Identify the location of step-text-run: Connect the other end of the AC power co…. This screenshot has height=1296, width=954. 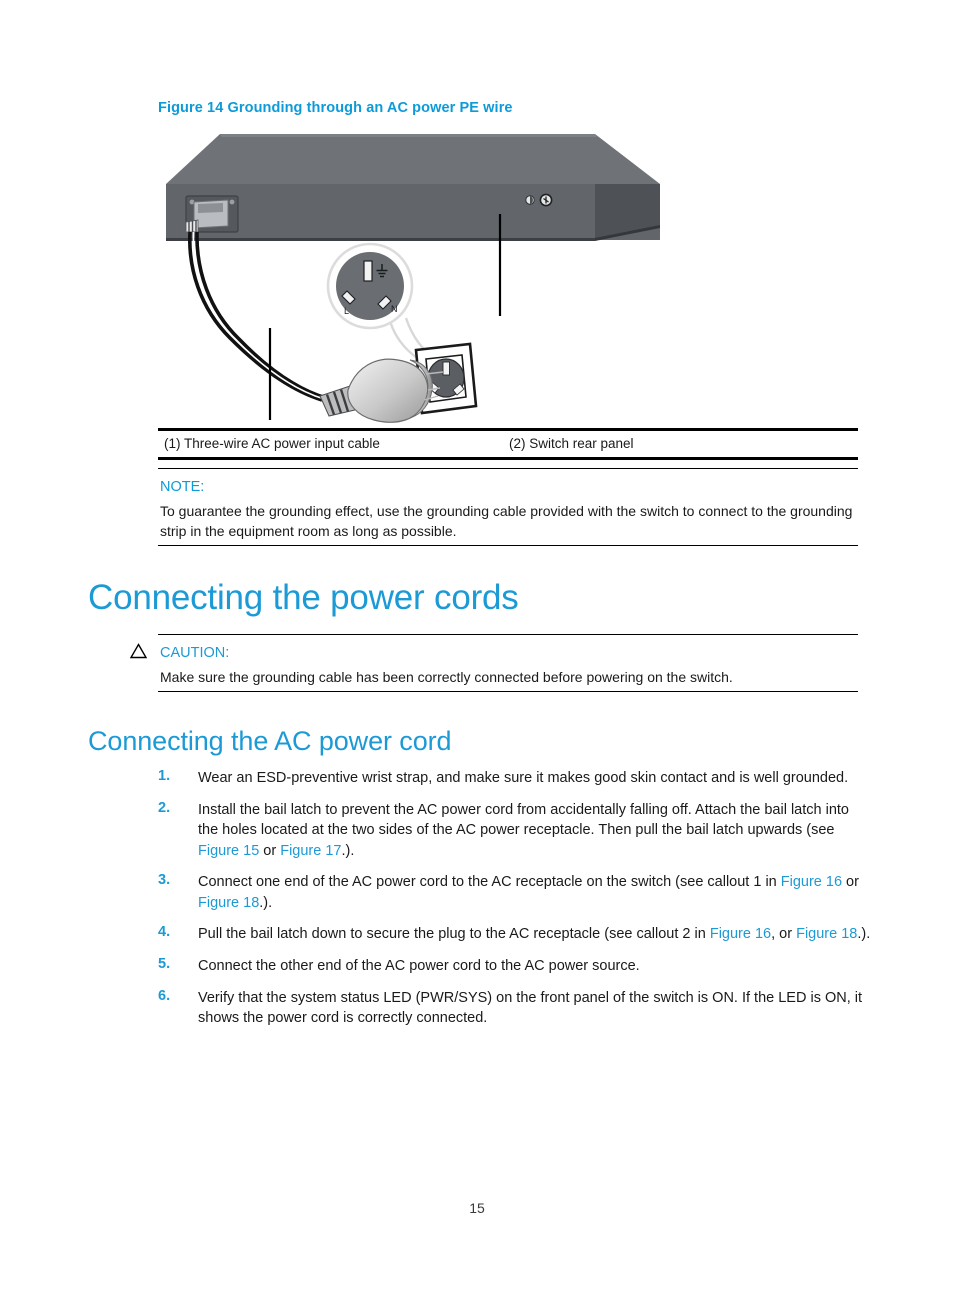
(419, 966).